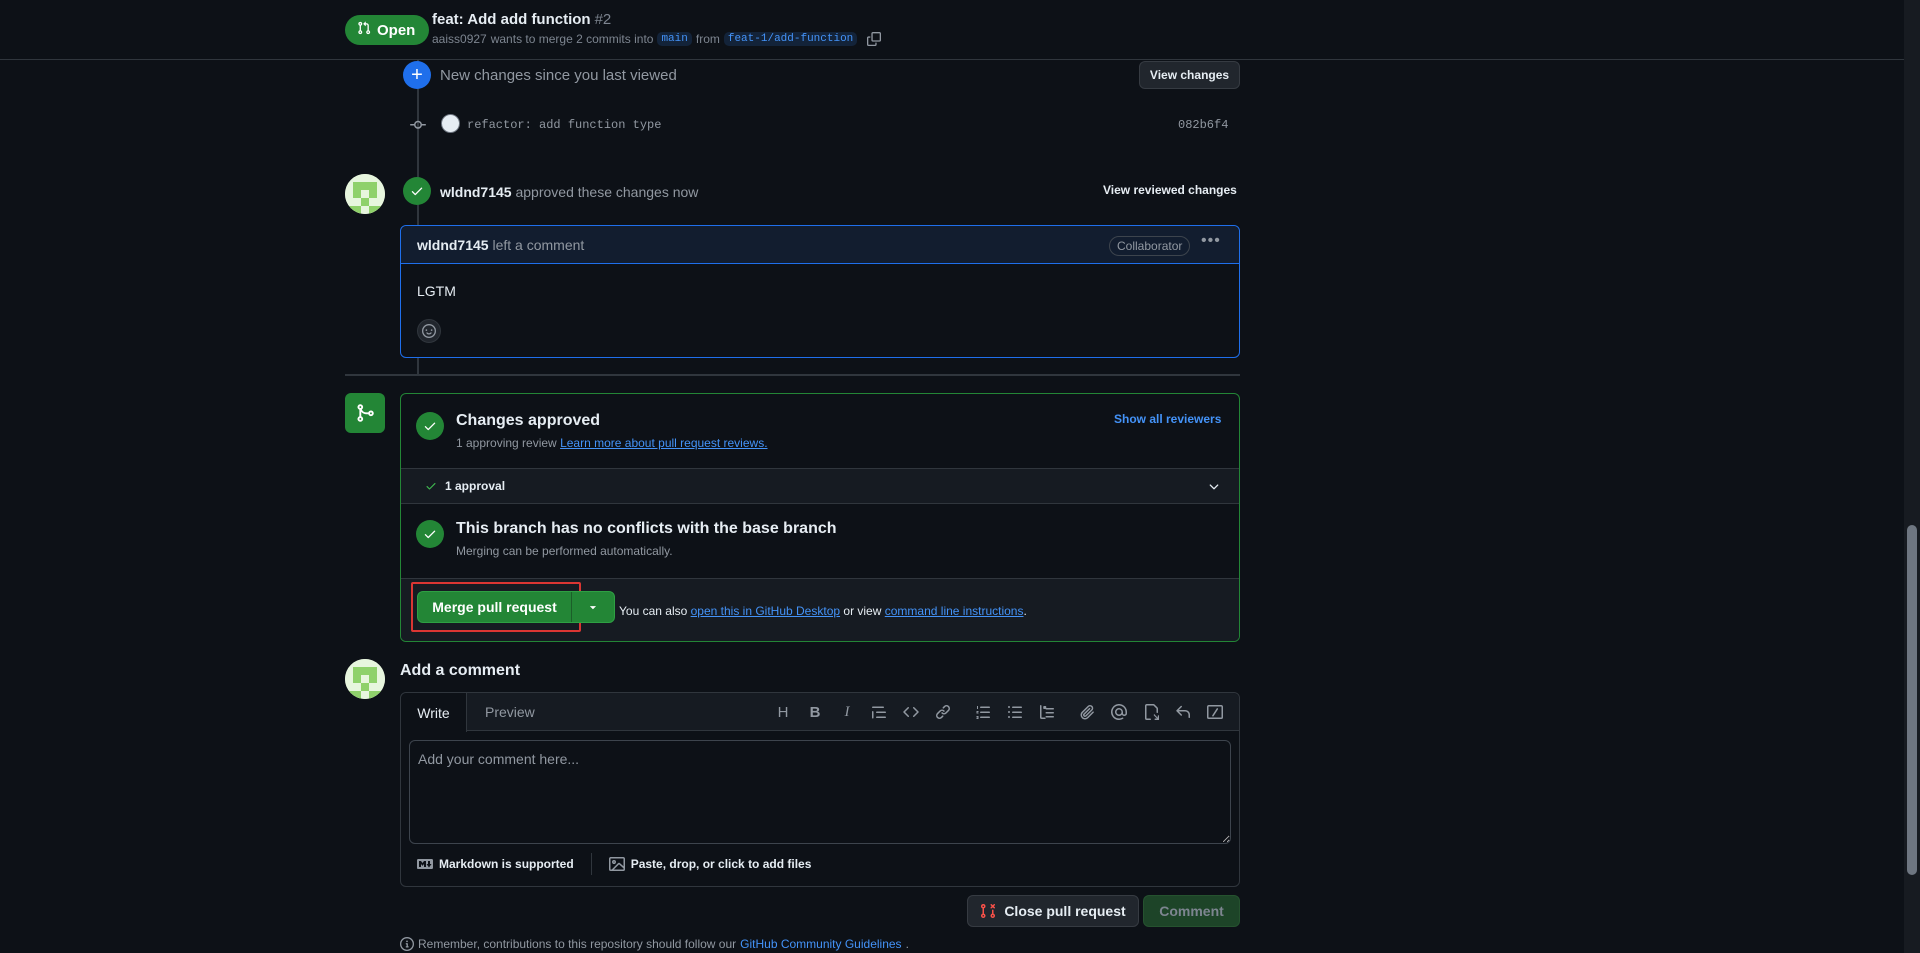 Image resolution: width=1920 pixels, height=953 pixels. I want to click on chevron-down-icon, so click(1214, 488).